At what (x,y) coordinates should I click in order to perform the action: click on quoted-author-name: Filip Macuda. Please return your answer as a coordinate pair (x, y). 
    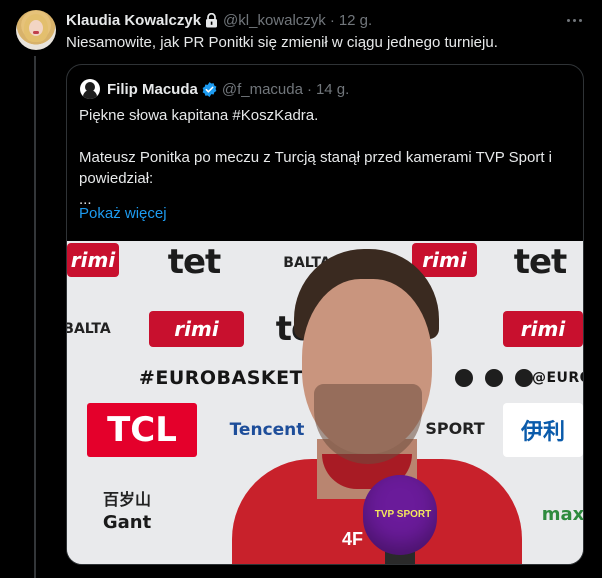
    Looking at the image, I should click on (152, 89).